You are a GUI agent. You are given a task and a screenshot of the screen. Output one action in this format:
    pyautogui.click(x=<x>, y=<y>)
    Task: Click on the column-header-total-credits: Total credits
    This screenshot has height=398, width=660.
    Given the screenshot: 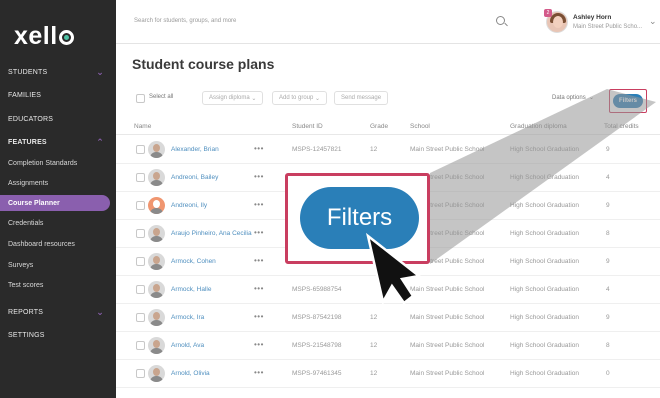 What is the action you would take?
    pyautogui.click(x=621, y=126)
    